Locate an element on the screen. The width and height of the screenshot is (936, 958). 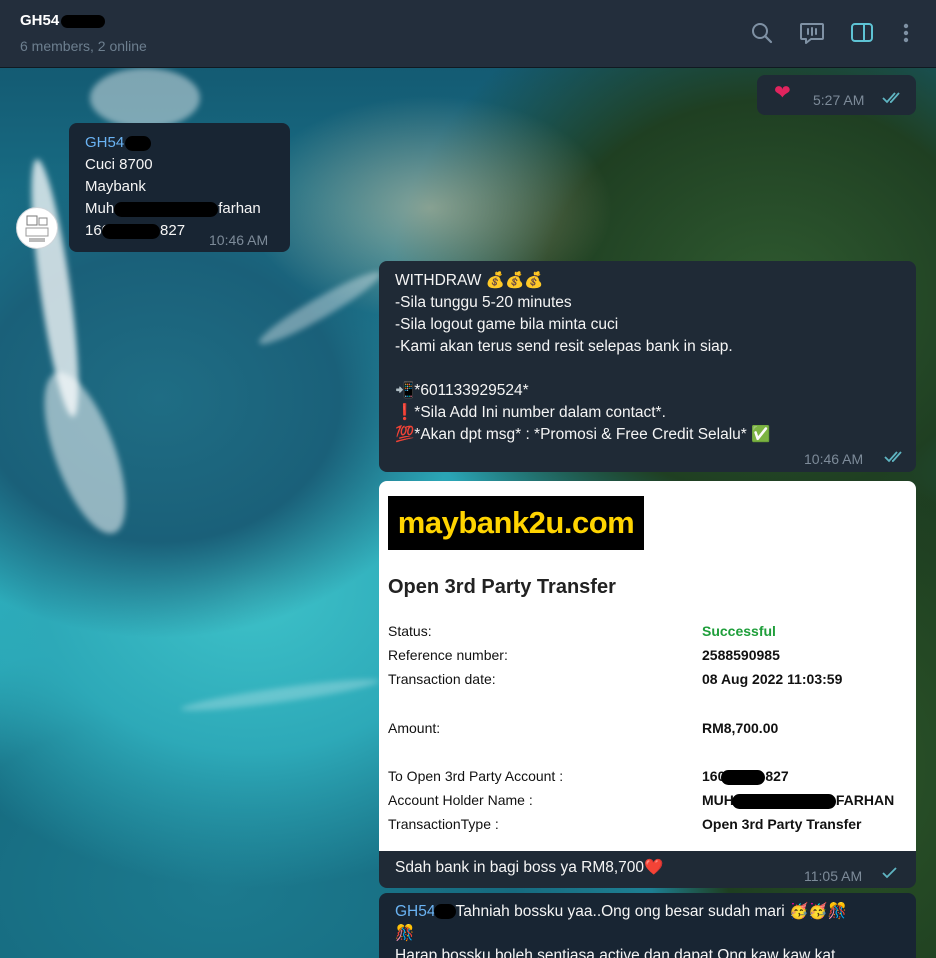
chat-subtitle: 6 members, 2 online is located at coordinates (83, 46).